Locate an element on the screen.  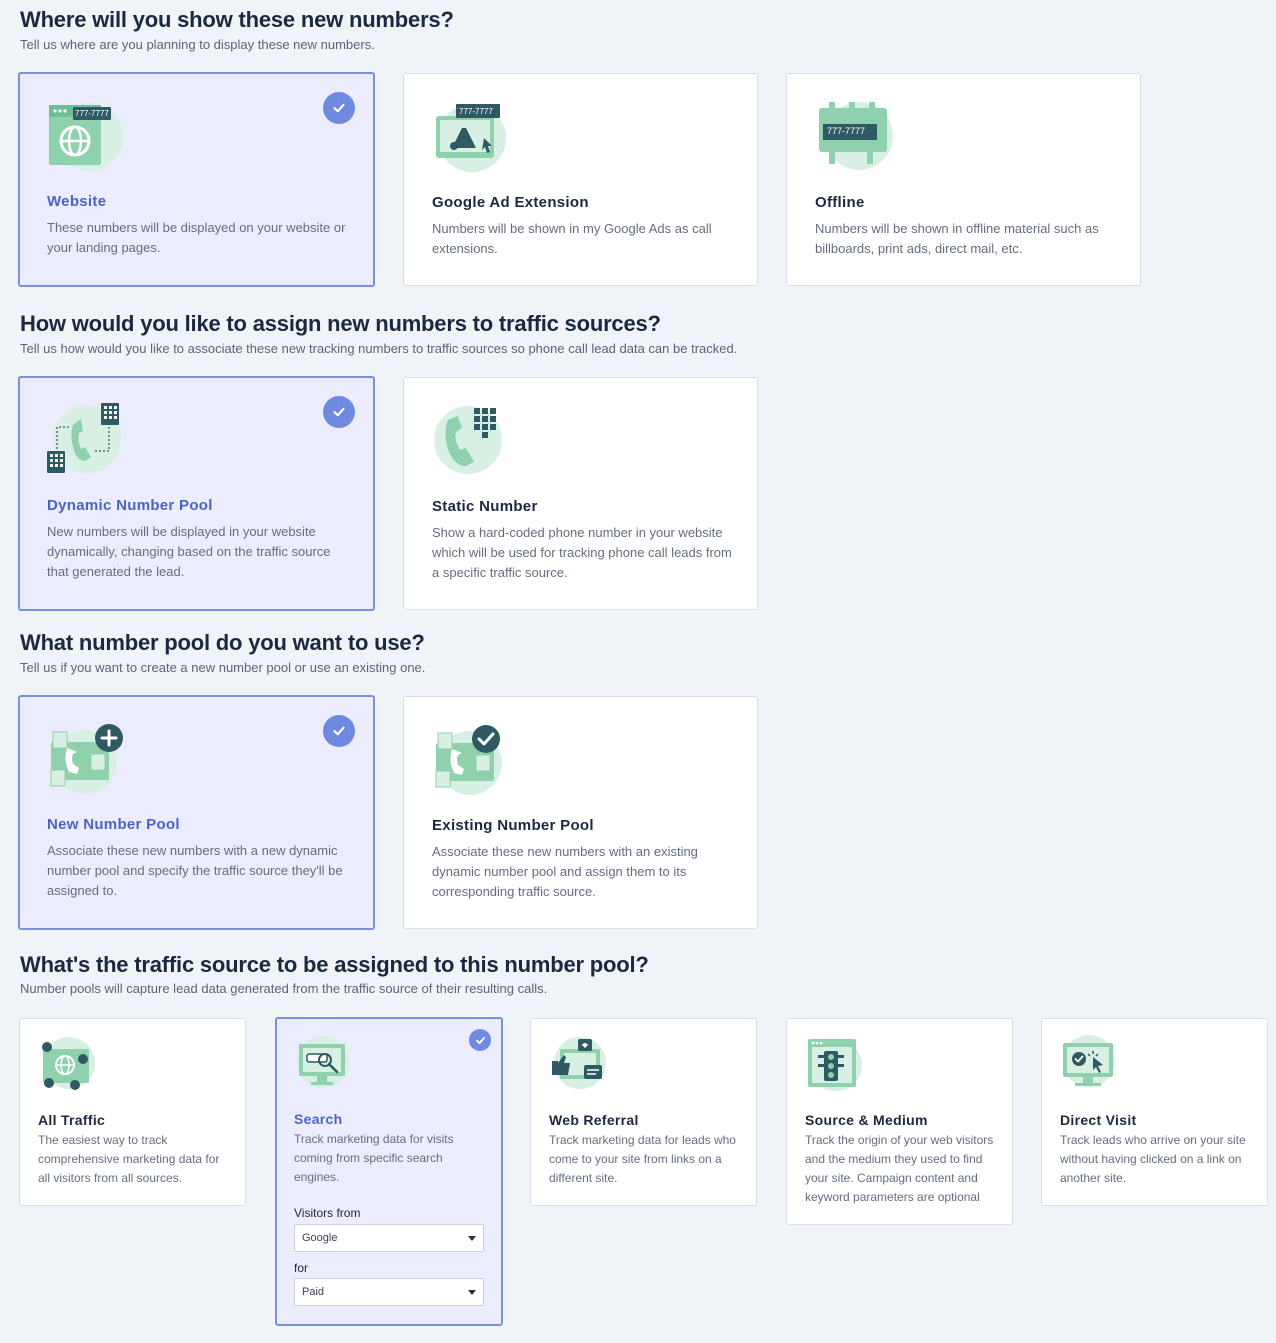
for-value: Paid is located at coordinates (313, 1292).